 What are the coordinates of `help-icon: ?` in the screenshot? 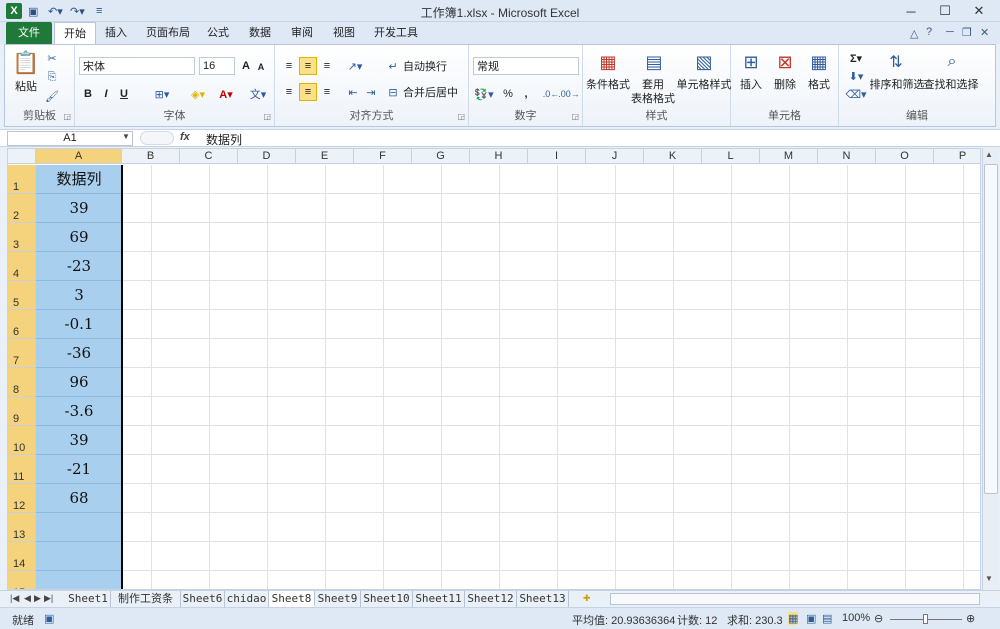 It's located at (929, 32).